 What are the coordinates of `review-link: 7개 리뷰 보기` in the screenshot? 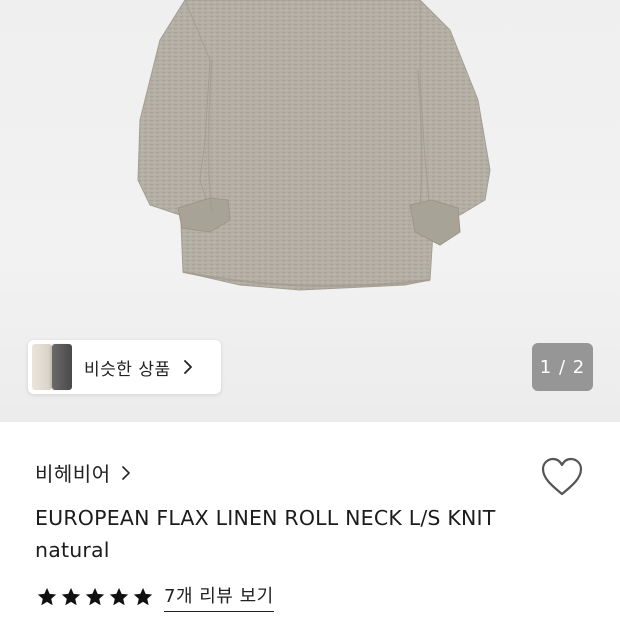 It's located at (219, 597).